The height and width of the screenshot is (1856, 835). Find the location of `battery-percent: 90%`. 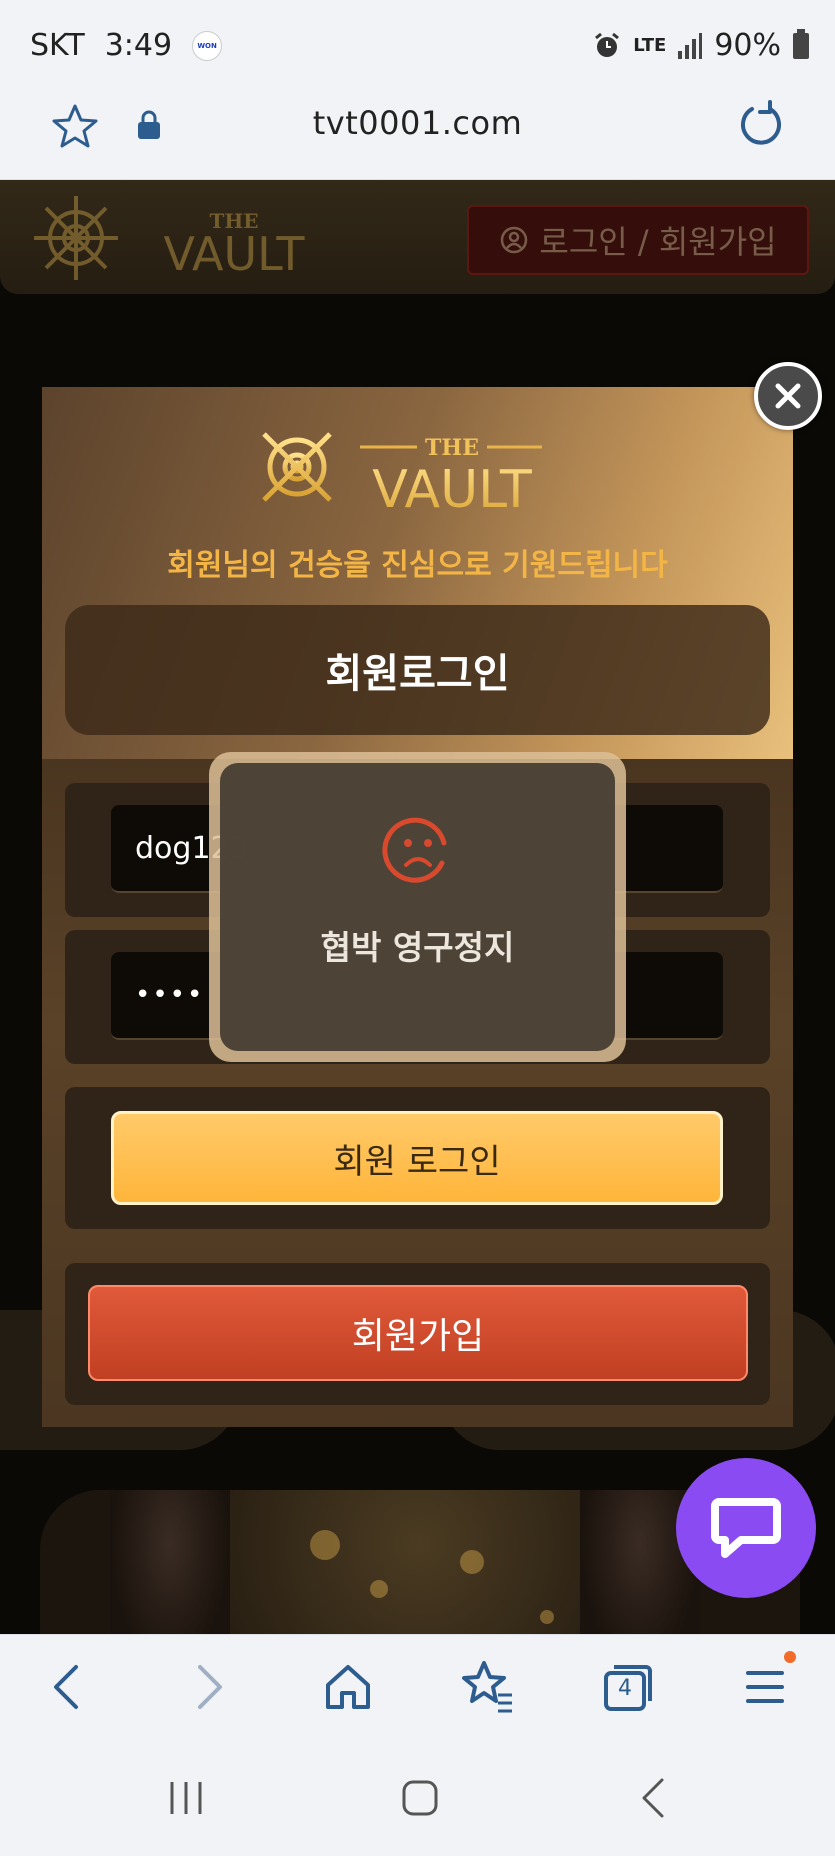

battery-percent: 90% is located at coordinates (747, 45).